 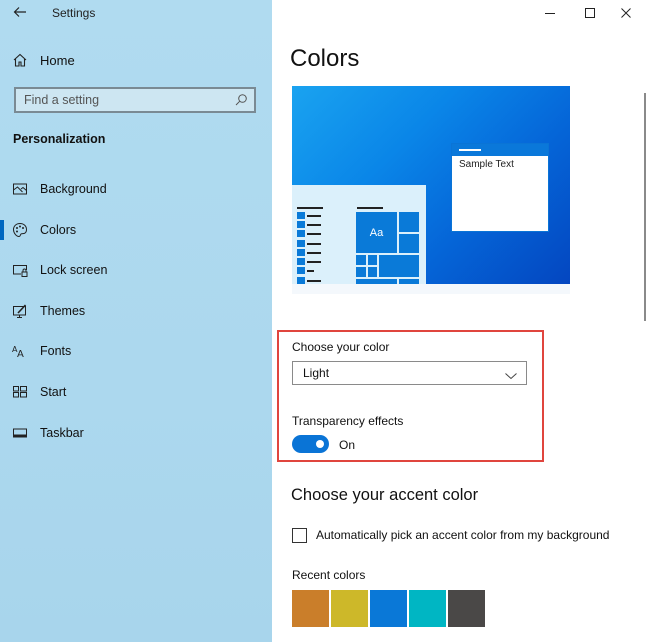 I want to click on sidebar-item-label: Colors, so click(x=58, y=230).